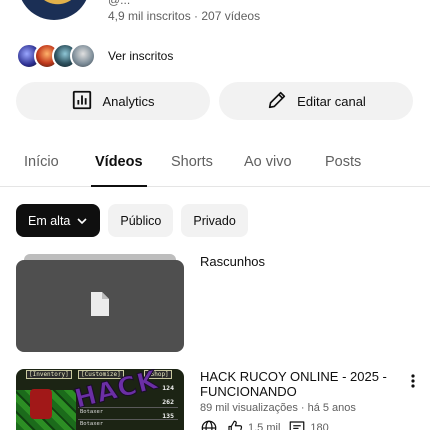 Image resolution: width=430 pixels, height=430 pixels. Describe the element at coordinates (308, 424) in the screenshot. I see `comments-stat: 180` at that location.